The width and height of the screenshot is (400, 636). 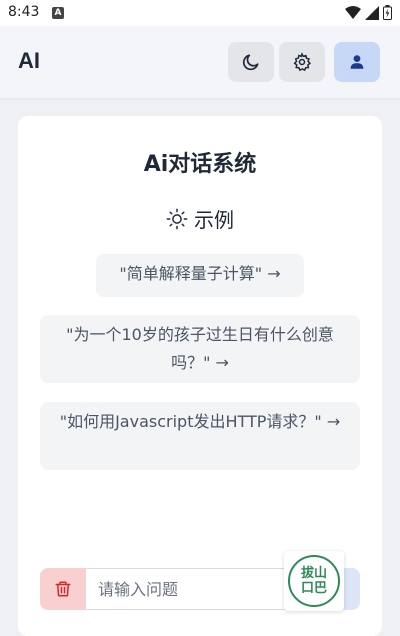 I want to click on trash-icon, so click(x=63, y=589).